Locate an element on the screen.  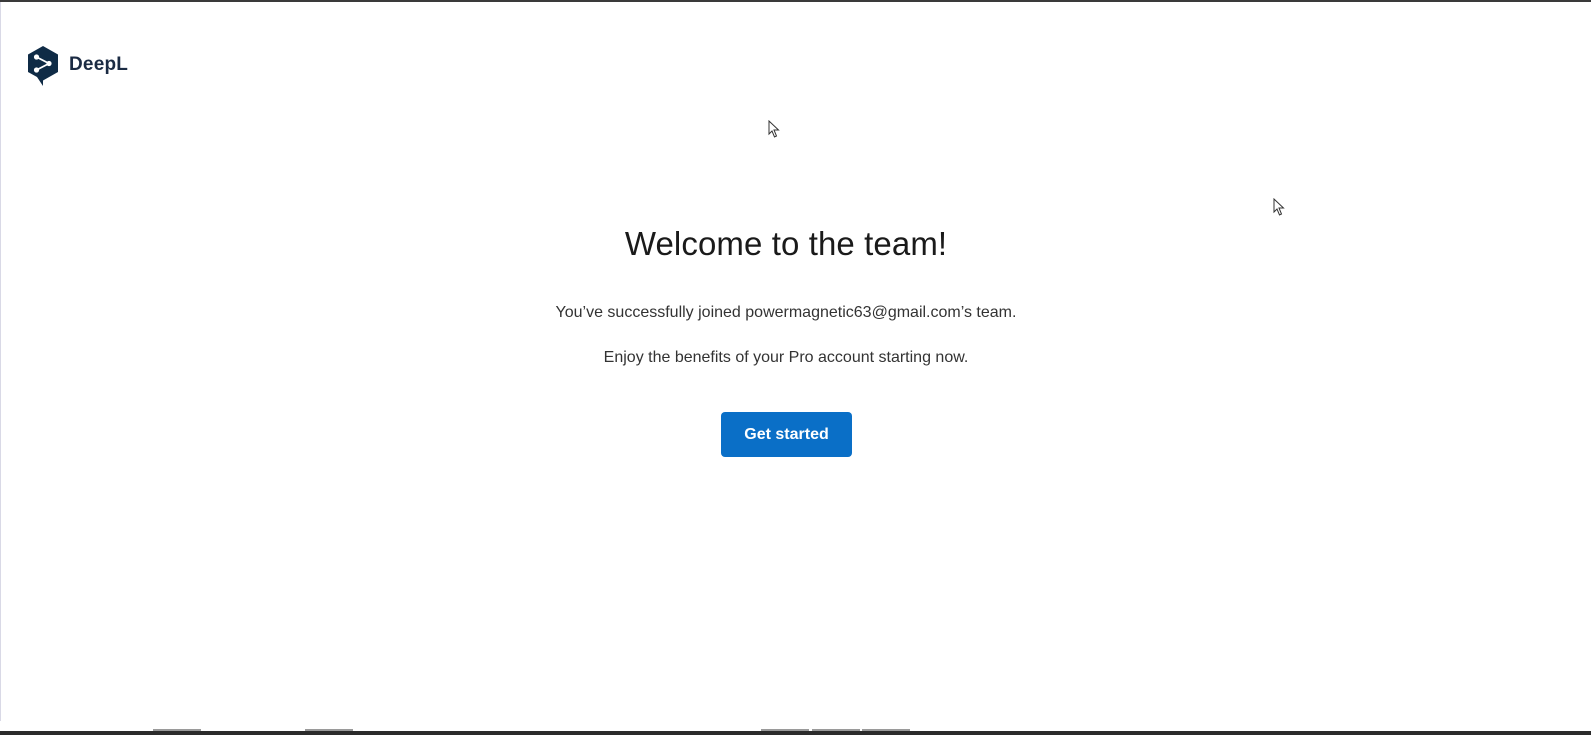
deepl-logo-link: DeepL is located at coordinates (77, 66).